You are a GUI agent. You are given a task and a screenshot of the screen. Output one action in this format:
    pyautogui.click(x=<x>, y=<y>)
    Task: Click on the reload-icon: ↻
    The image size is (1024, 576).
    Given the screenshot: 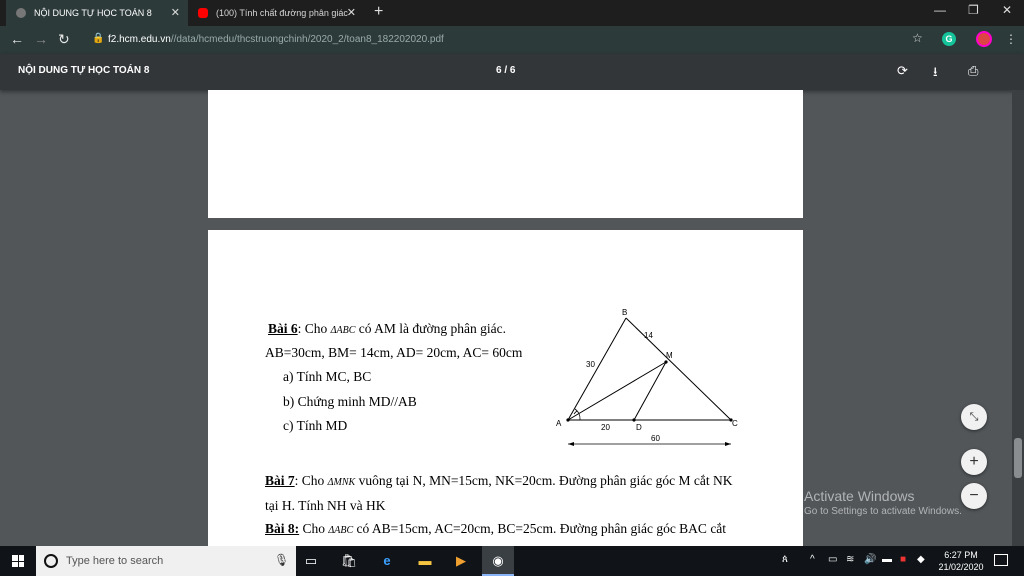 What is the action you would take?
    pyautogui.click(x=64, y=39)
    